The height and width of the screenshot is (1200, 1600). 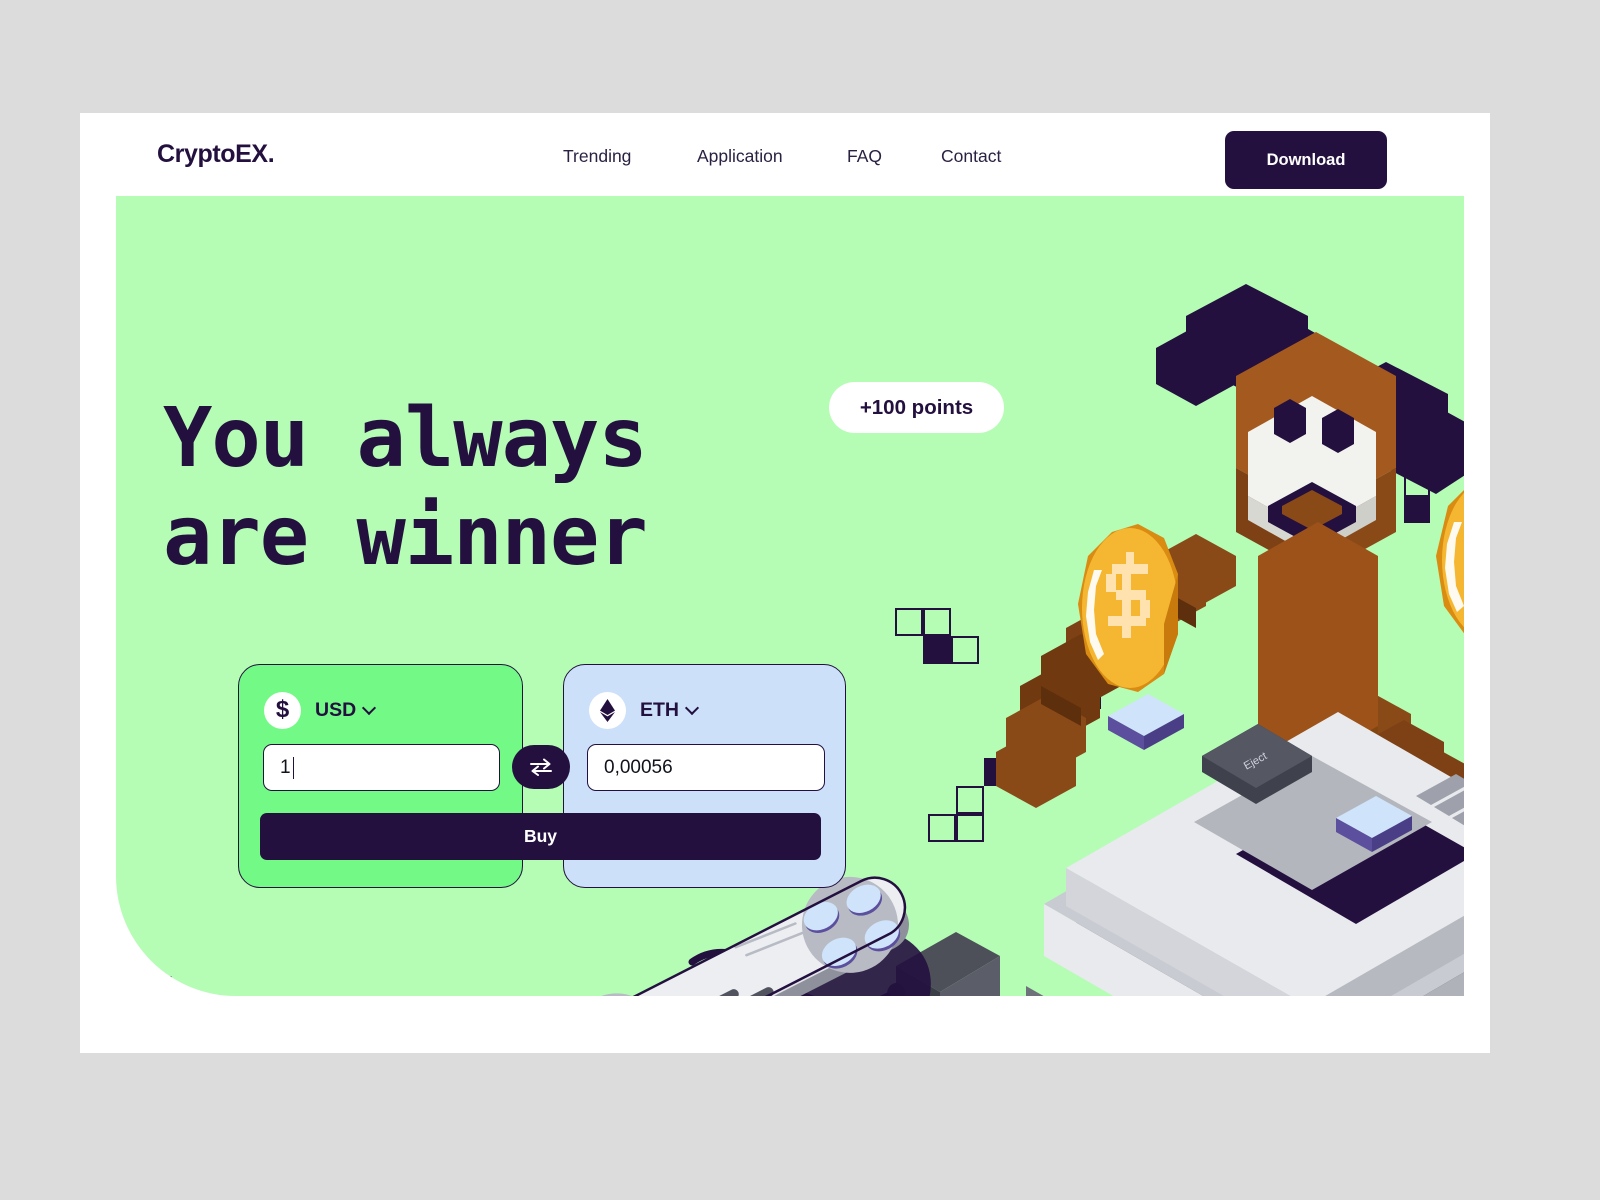 I want to click on amount-value-eth: 0,00056, so click(x=638, y=767).